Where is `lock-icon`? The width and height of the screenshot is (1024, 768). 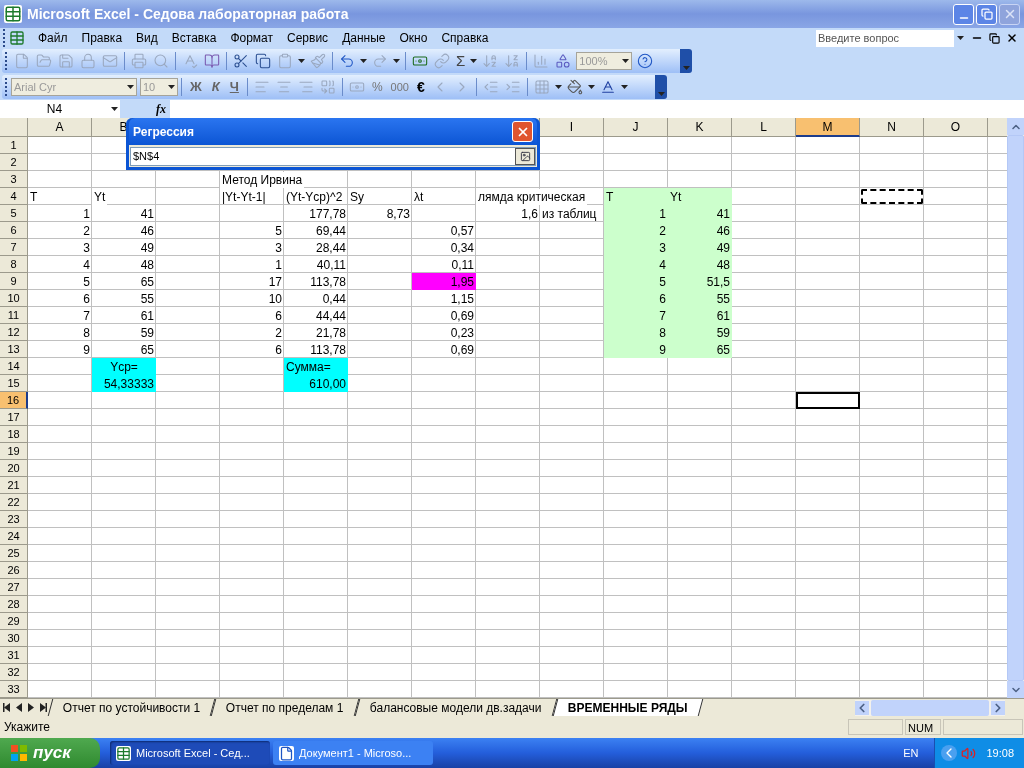
lock-icon is located at coordinates (88, 61).